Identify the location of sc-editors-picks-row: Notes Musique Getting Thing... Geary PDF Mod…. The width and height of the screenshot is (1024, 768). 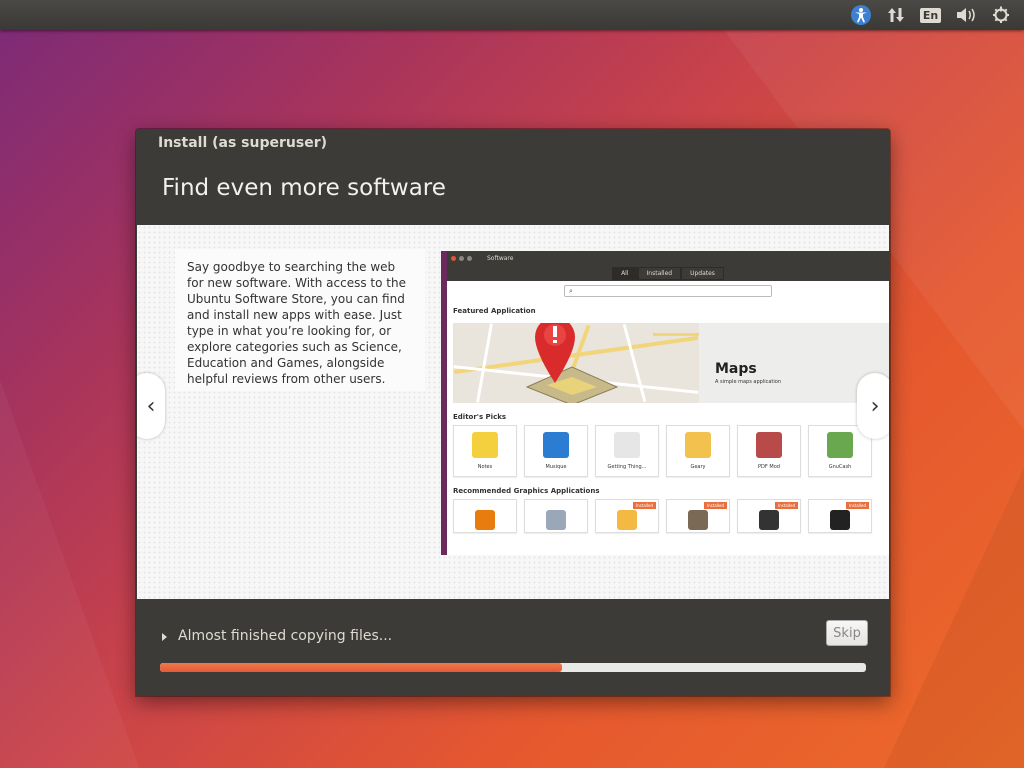
(671, 451).